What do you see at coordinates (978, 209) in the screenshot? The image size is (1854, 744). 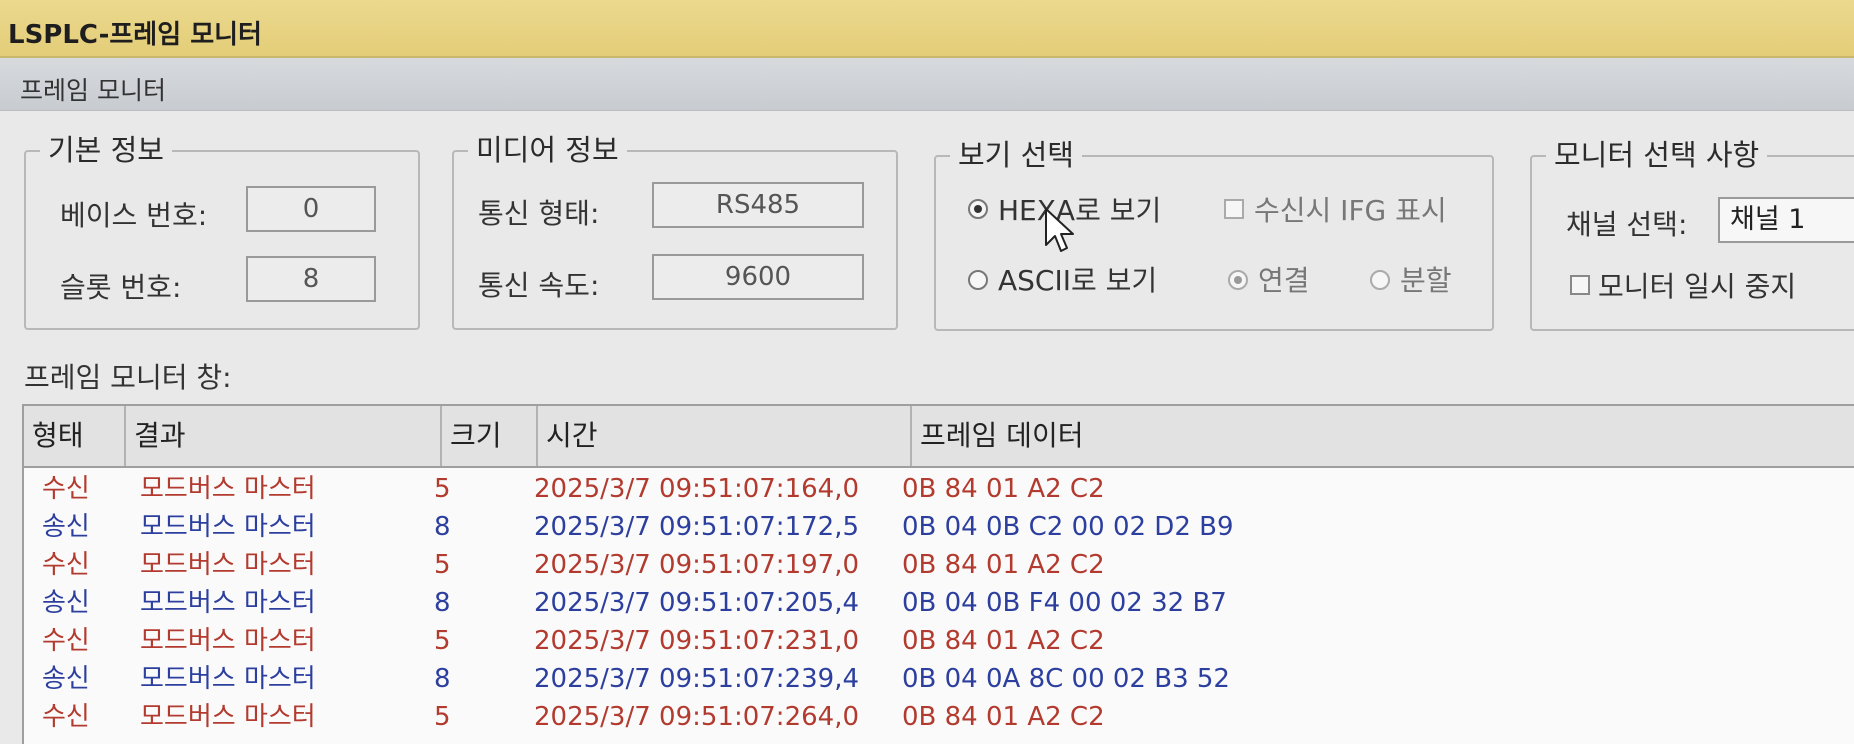 I see `hex-view-radio` at bounding box center [978, 209].